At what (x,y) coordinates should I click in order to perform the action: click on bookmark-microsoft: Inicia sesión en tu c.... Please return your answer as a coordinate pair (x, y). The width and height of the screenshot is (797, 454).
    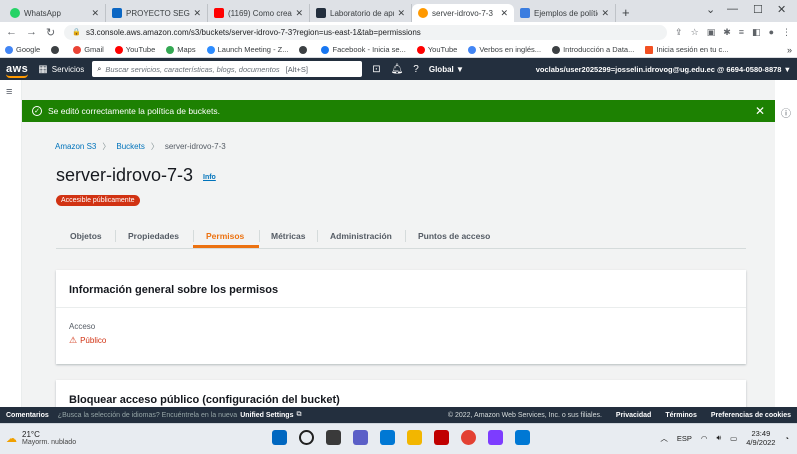
    Looking at the image, I should click on (686, 49).